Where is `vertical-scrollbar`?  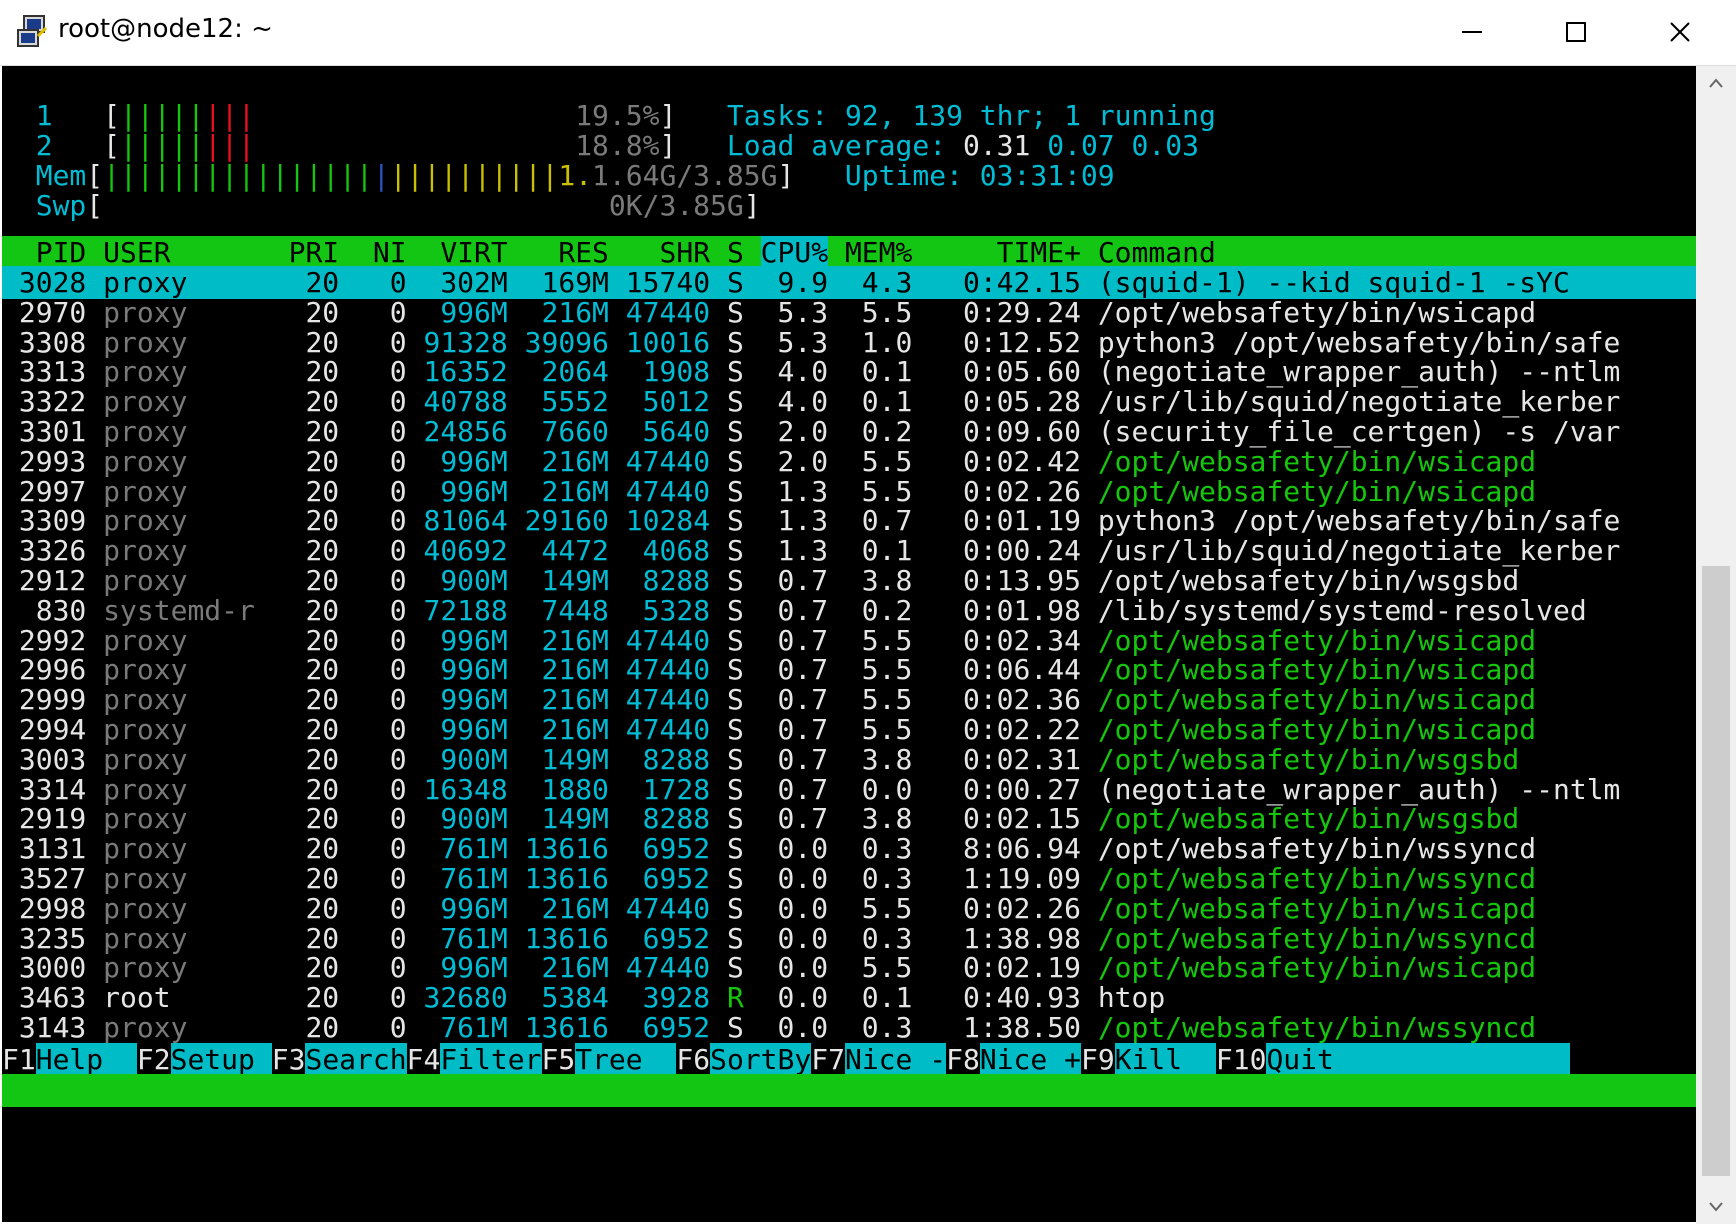 vertical-scrollbar is located at coordinates (1716, 645).